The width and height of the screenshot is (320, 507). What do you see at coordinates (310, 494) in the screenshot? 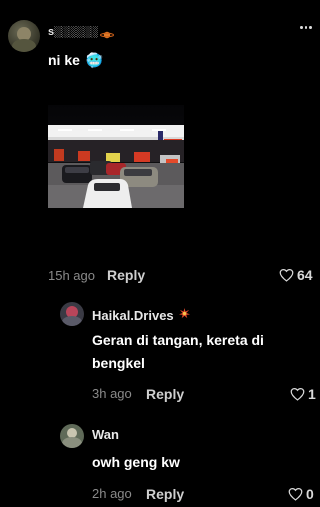
I see `like-count: 0` at bounding box center [310, 494].